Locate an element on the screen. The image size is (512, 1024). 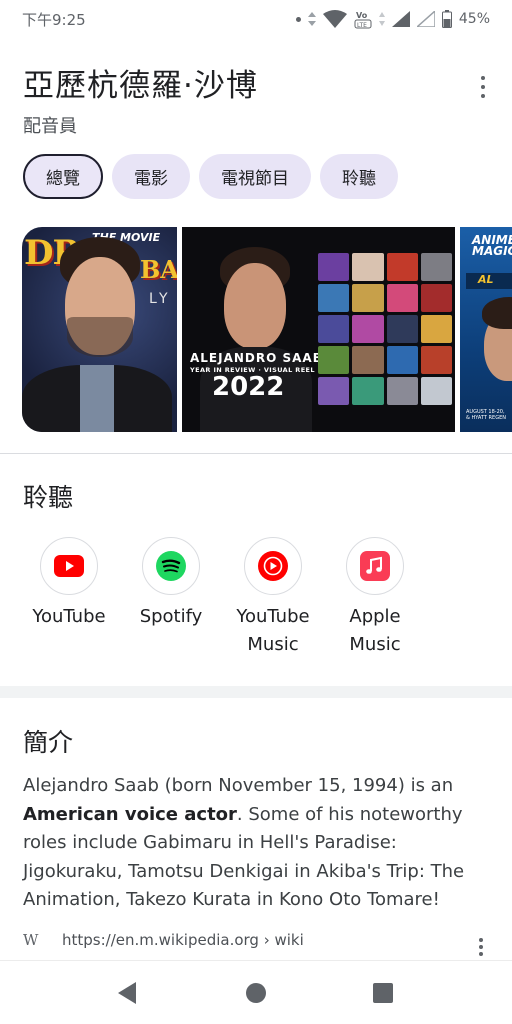
section-divider is located at coordinates (256, 453).